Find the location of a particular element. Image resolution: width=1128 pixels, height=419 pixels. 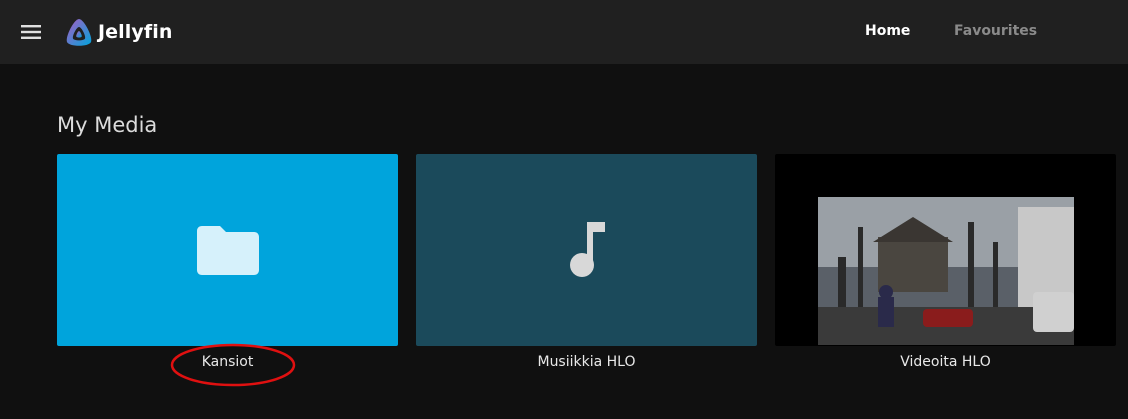

folder-icon is located at coordinates (227, 250).